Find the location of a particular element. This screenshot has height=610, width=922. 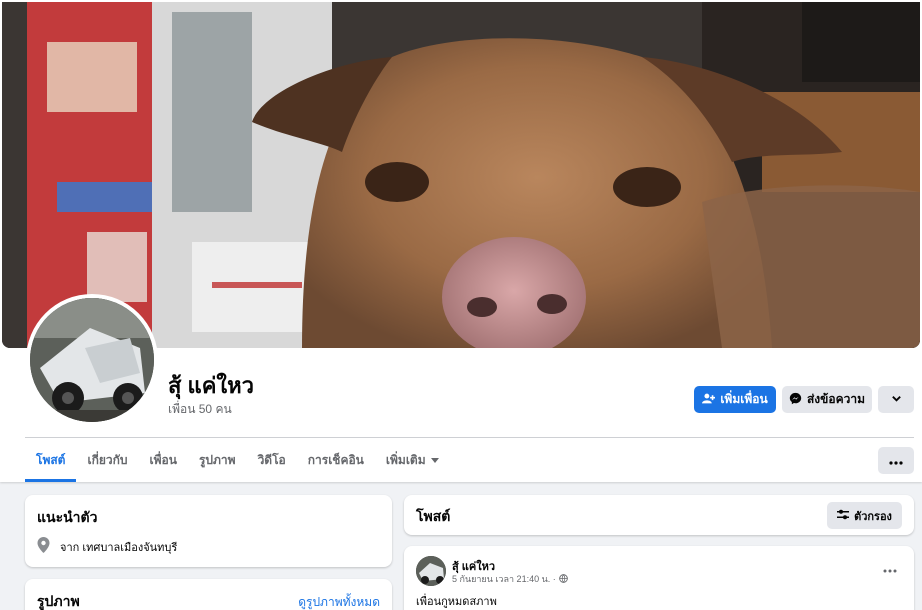

tab-posts-label: โพสต์ is located at coordinates (51, 459).